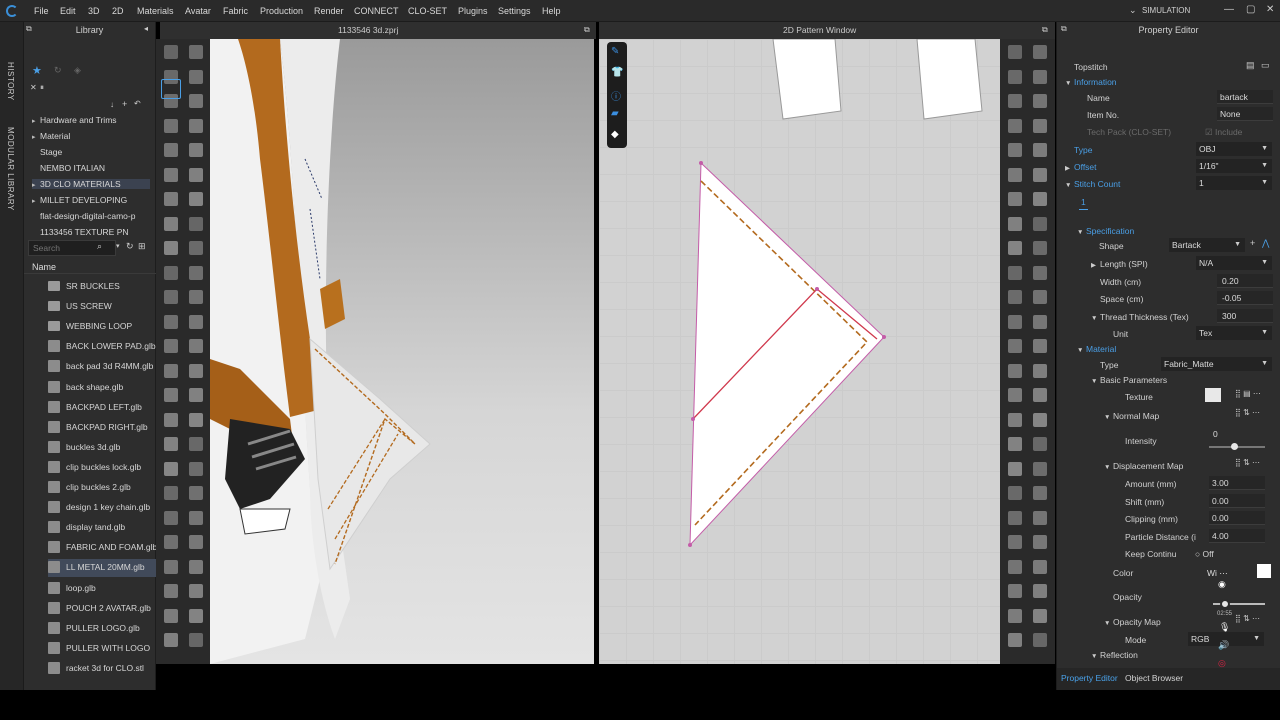  What do you see at coordinates (615, 134) in the screenshot?
I see `garment-icon: ◆` at bounding box center [615, 134].